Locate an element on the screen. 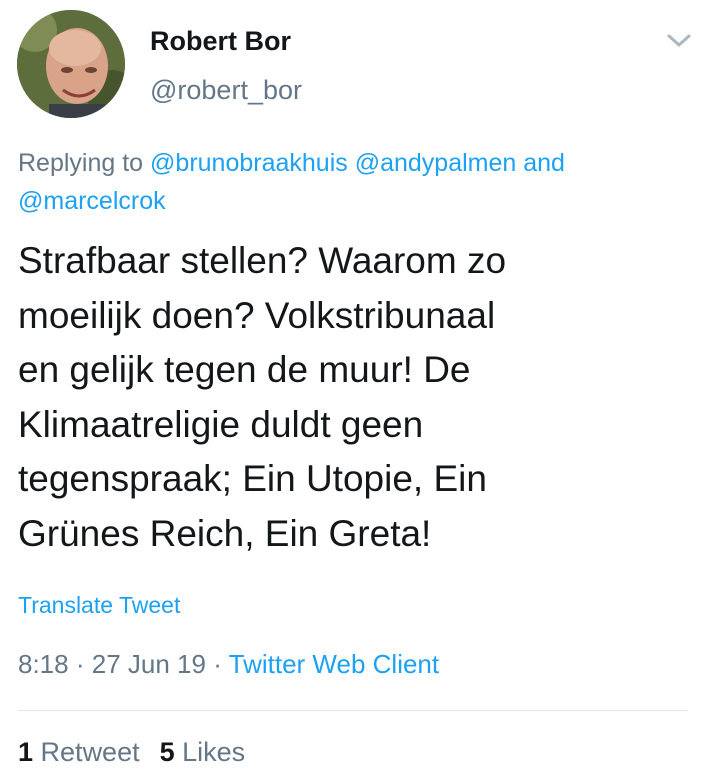 This screenshot has width=705, height=781. tweet-text-line: moeilijk doen? Volkstribunaal is located at coordinates (257, 315).